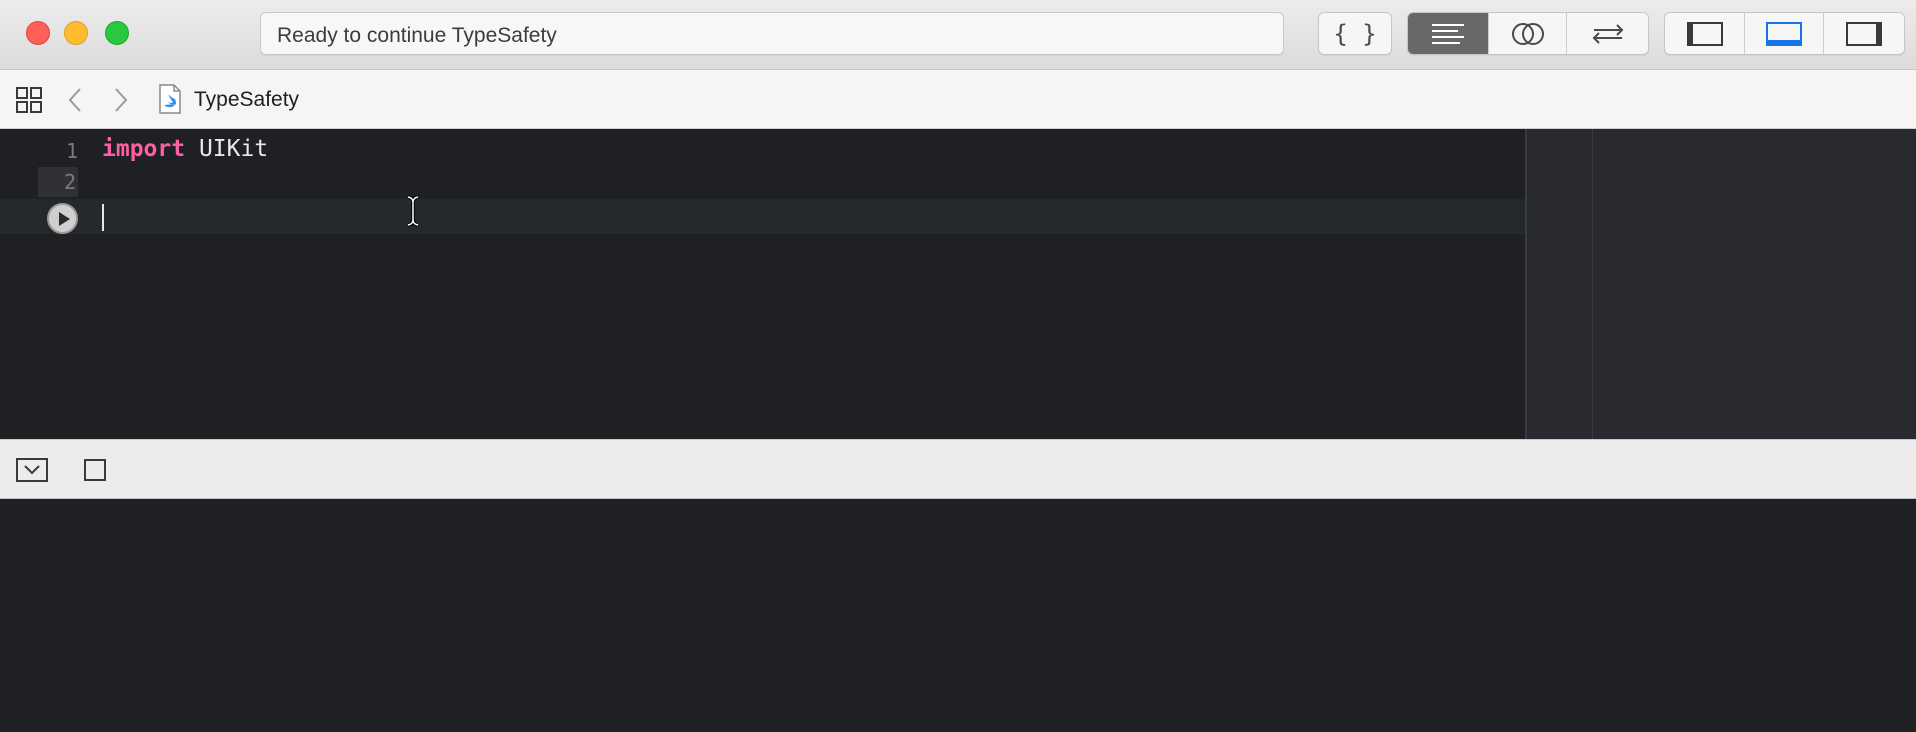  What do you see at coordinates (38, 33) in the screenshot?
I see `close-window-button` at bounding box center [38, 33].